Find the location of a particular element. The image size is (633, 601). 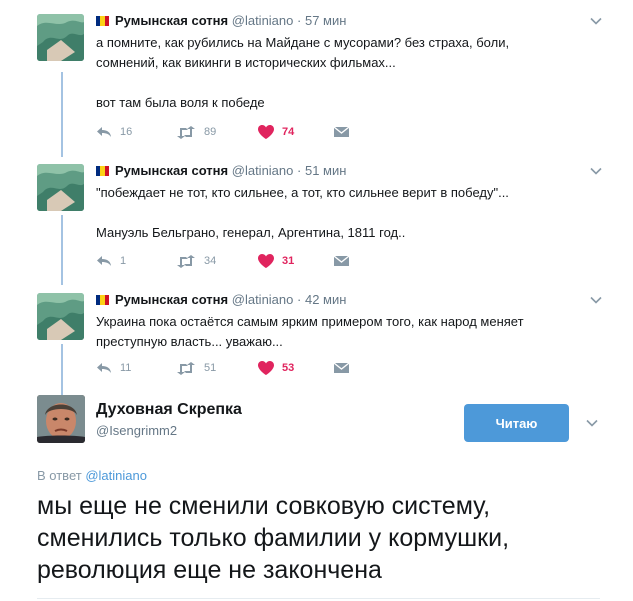

reply-button: 1 is located at coordinates (111, 261).